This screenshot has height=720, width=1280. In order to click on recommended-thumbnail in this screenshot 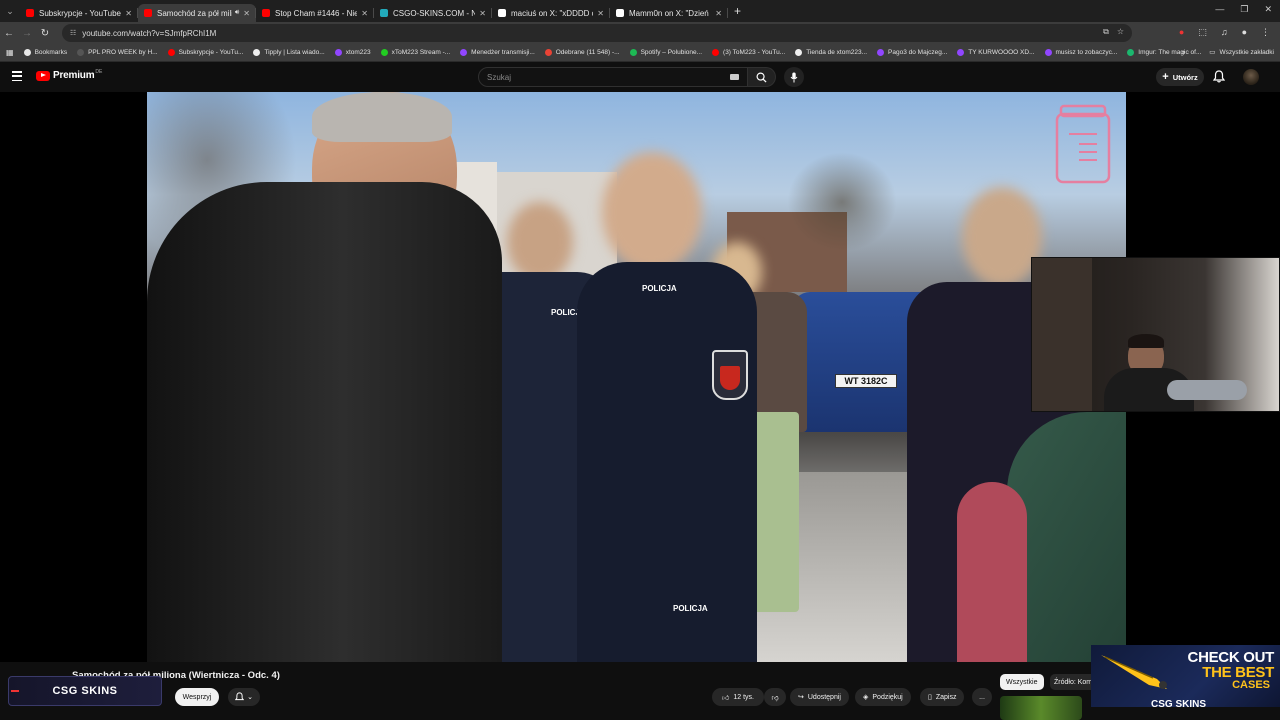, I will do `click(1041, 708)`.